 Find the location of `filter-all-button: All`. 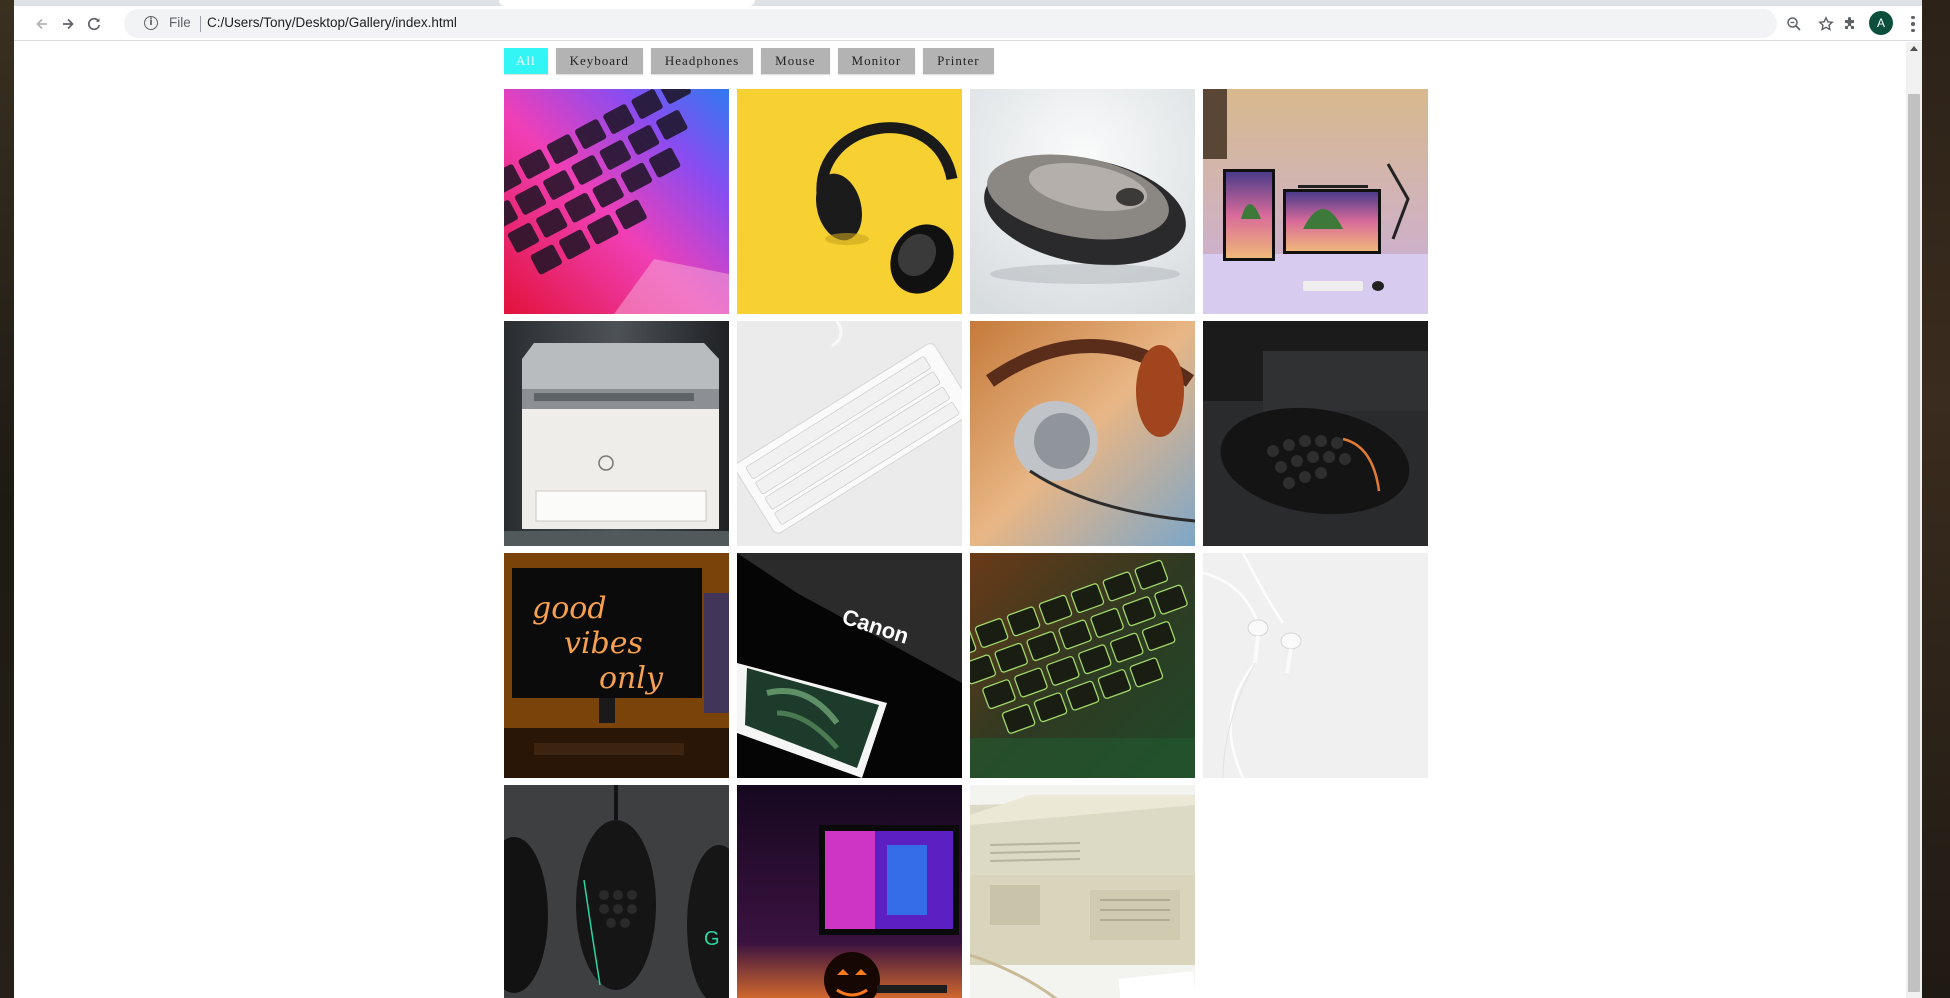

filter-all-button: All is located at coordinates (526, 61).